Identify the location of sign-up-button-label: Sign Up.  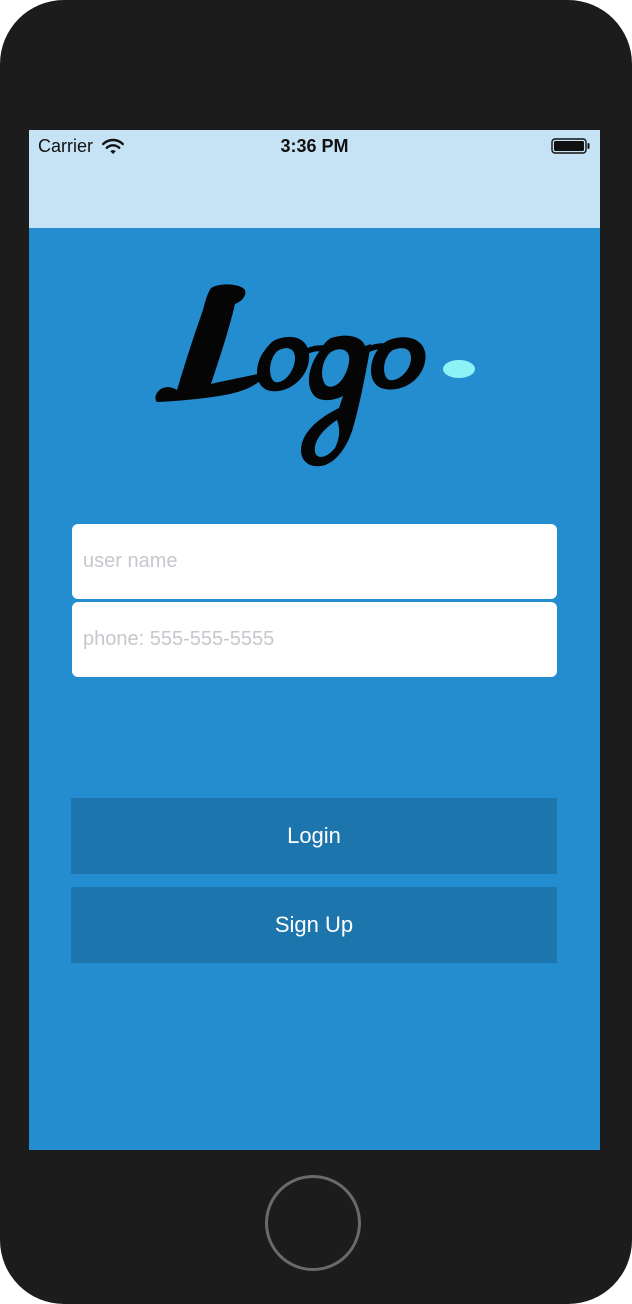
(314, 924).